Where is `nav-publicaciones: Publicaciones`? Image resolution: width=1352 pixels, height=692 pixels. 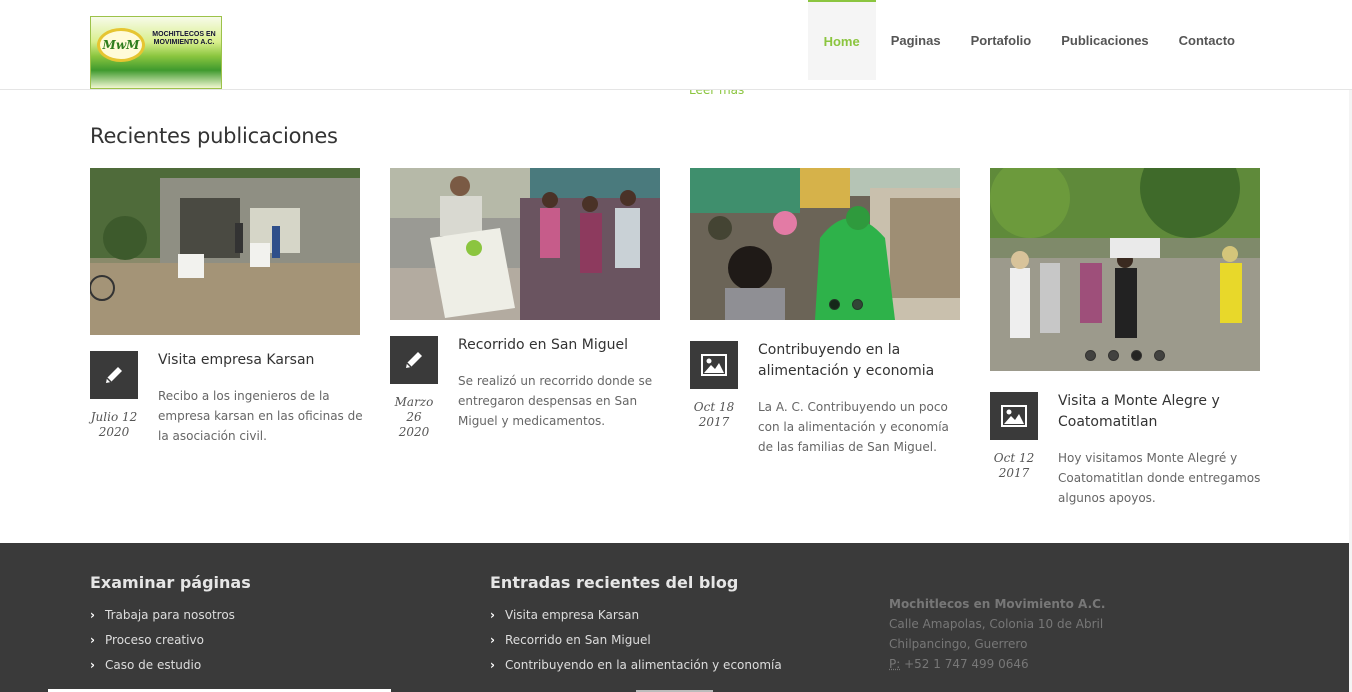
nav-publicaciones: Publicaciones is located at coordinates (1104, 40).